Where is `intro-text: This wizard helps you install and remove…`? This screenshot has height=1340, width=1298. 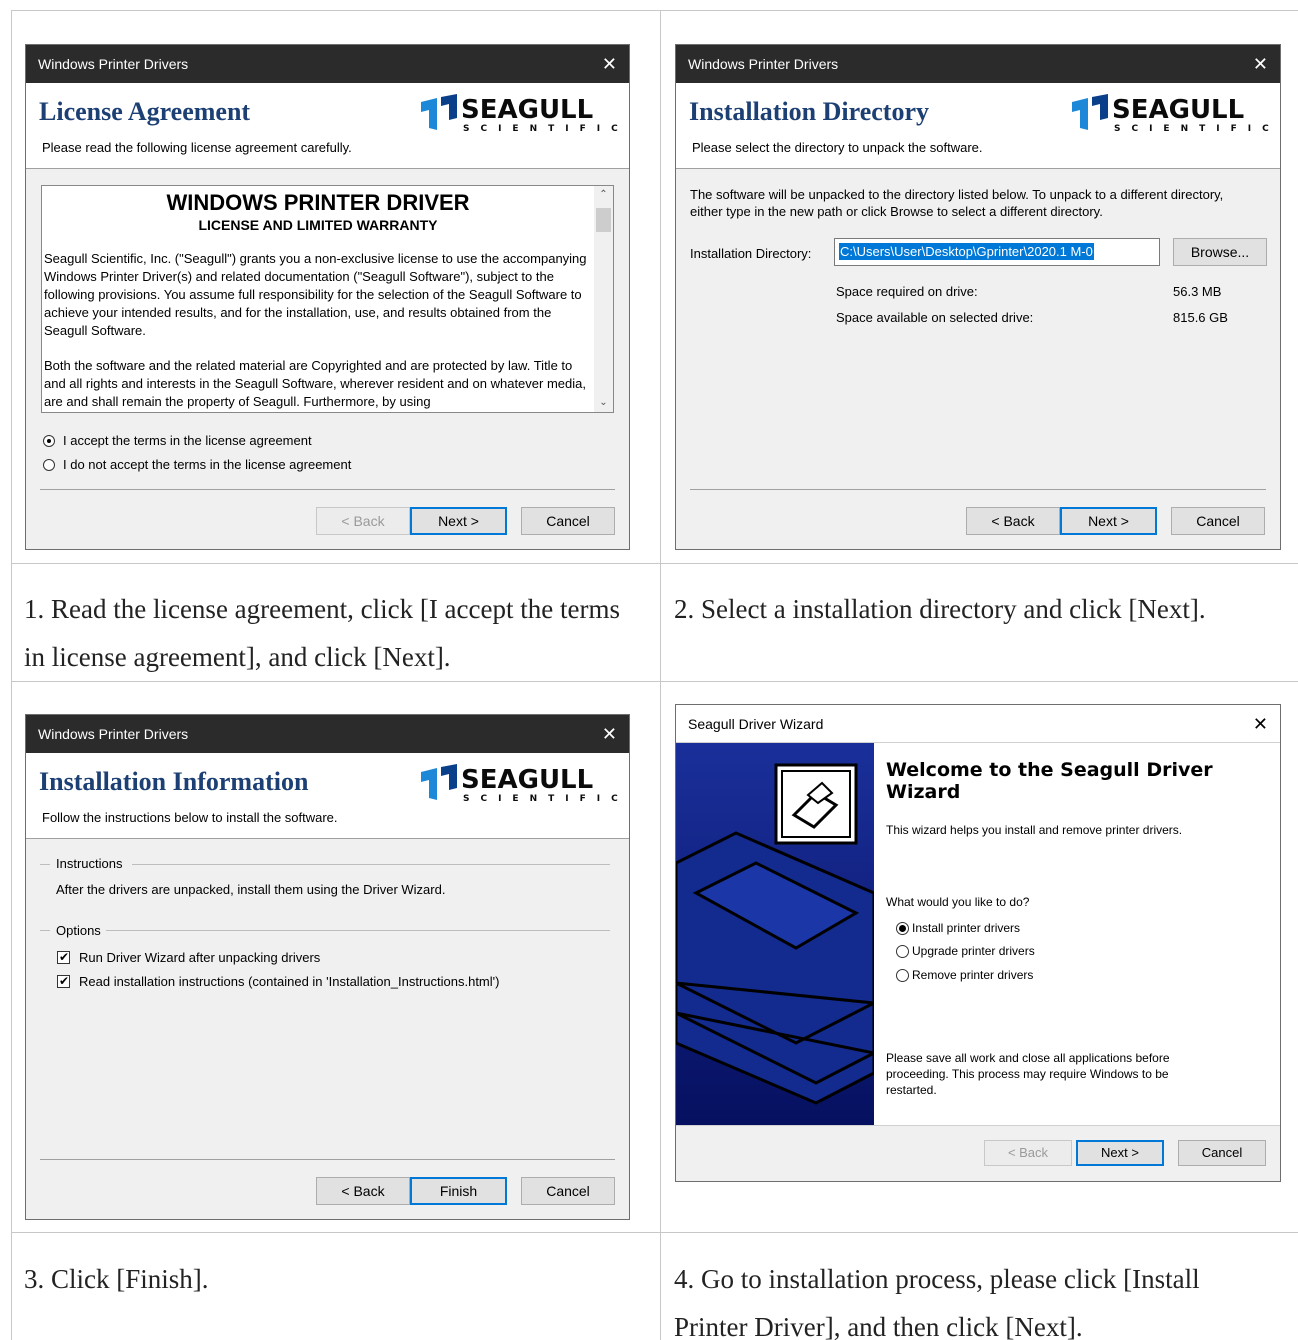 intro-text: This wizard helps you install and remove… is located at coordinates (1034, 830).